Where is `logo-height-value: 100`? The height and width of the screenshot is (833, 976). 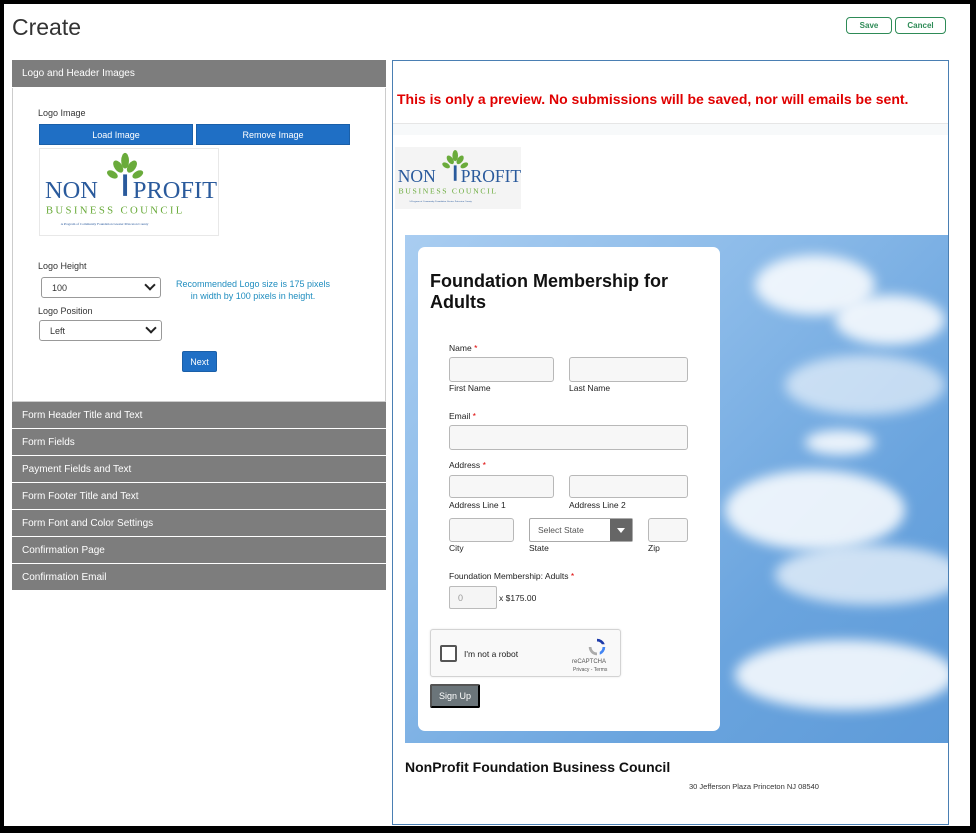
logo-height-value: 100 is located at coordinates (60, 287).